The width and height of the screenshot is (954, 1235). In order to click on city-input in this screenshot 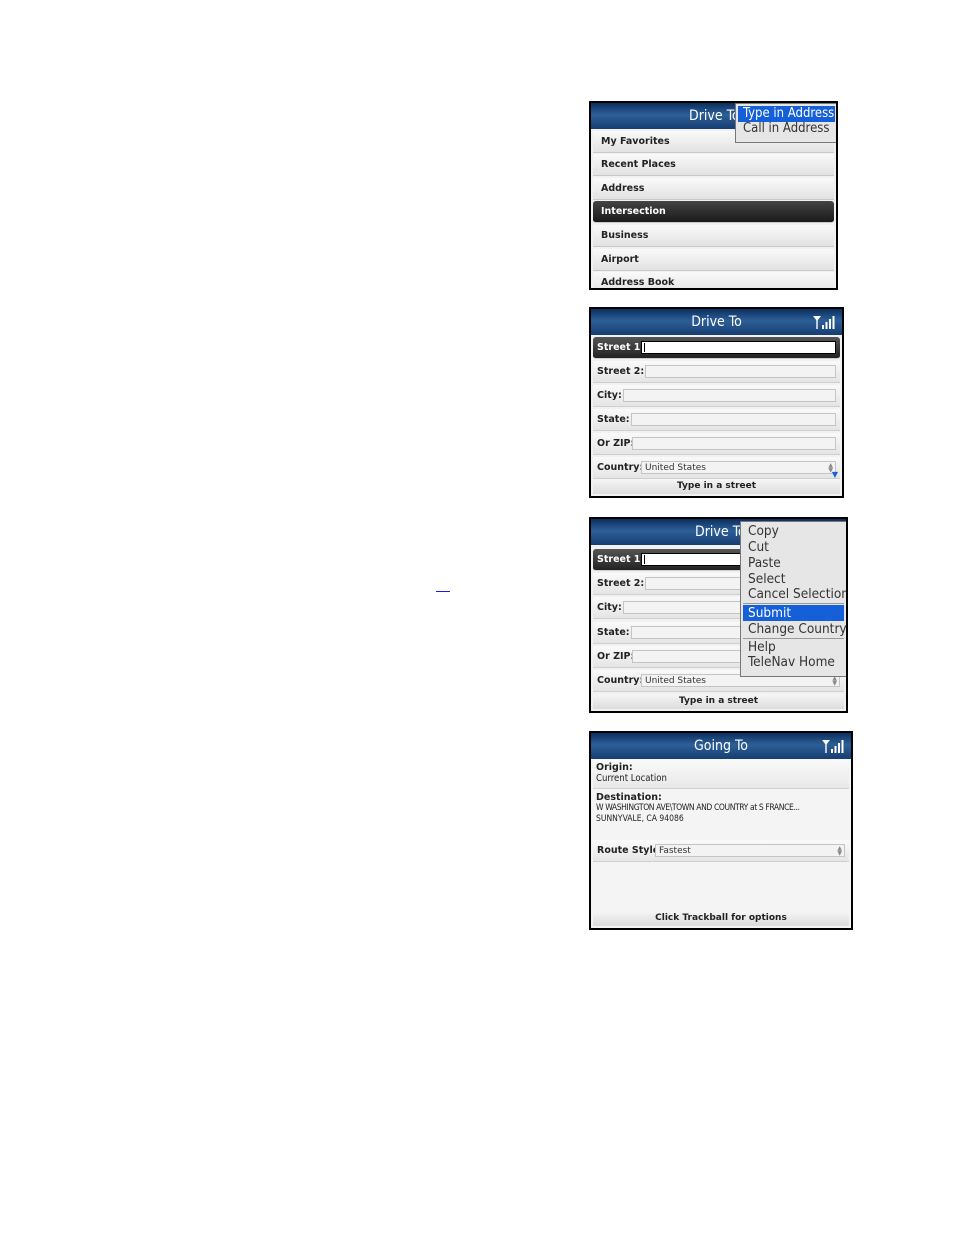, I will do `click(729, 395)`.